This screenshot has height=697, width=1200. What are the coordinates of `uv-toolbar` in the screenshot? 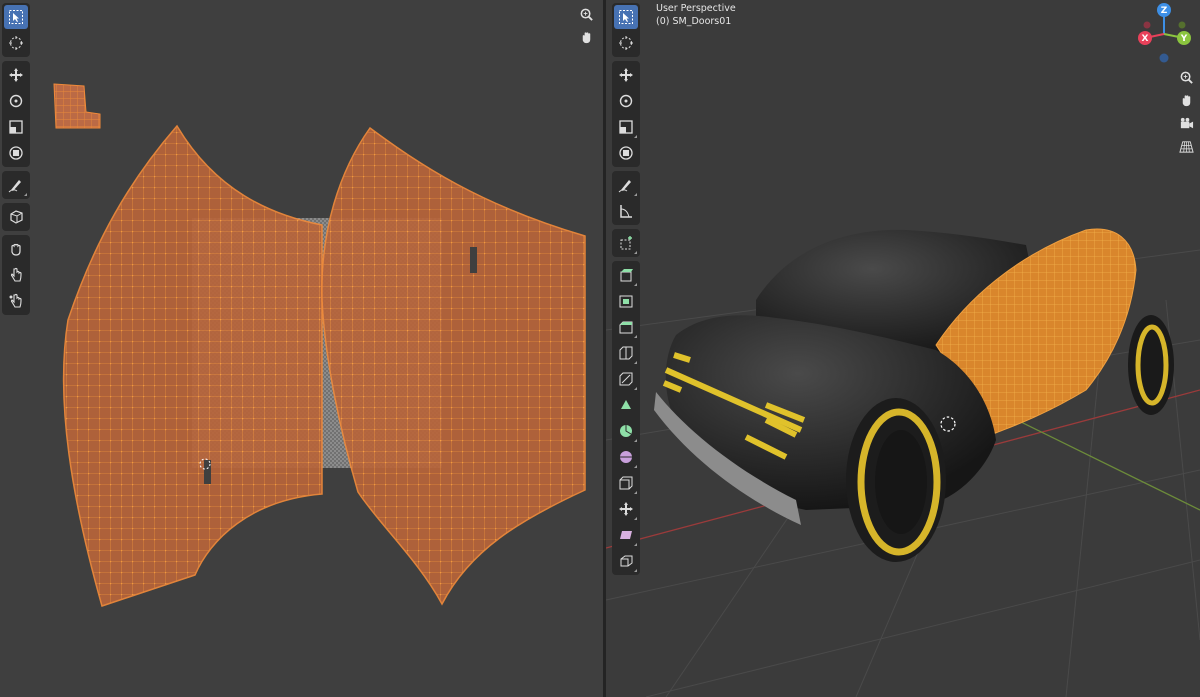 It's located at (16, 161).